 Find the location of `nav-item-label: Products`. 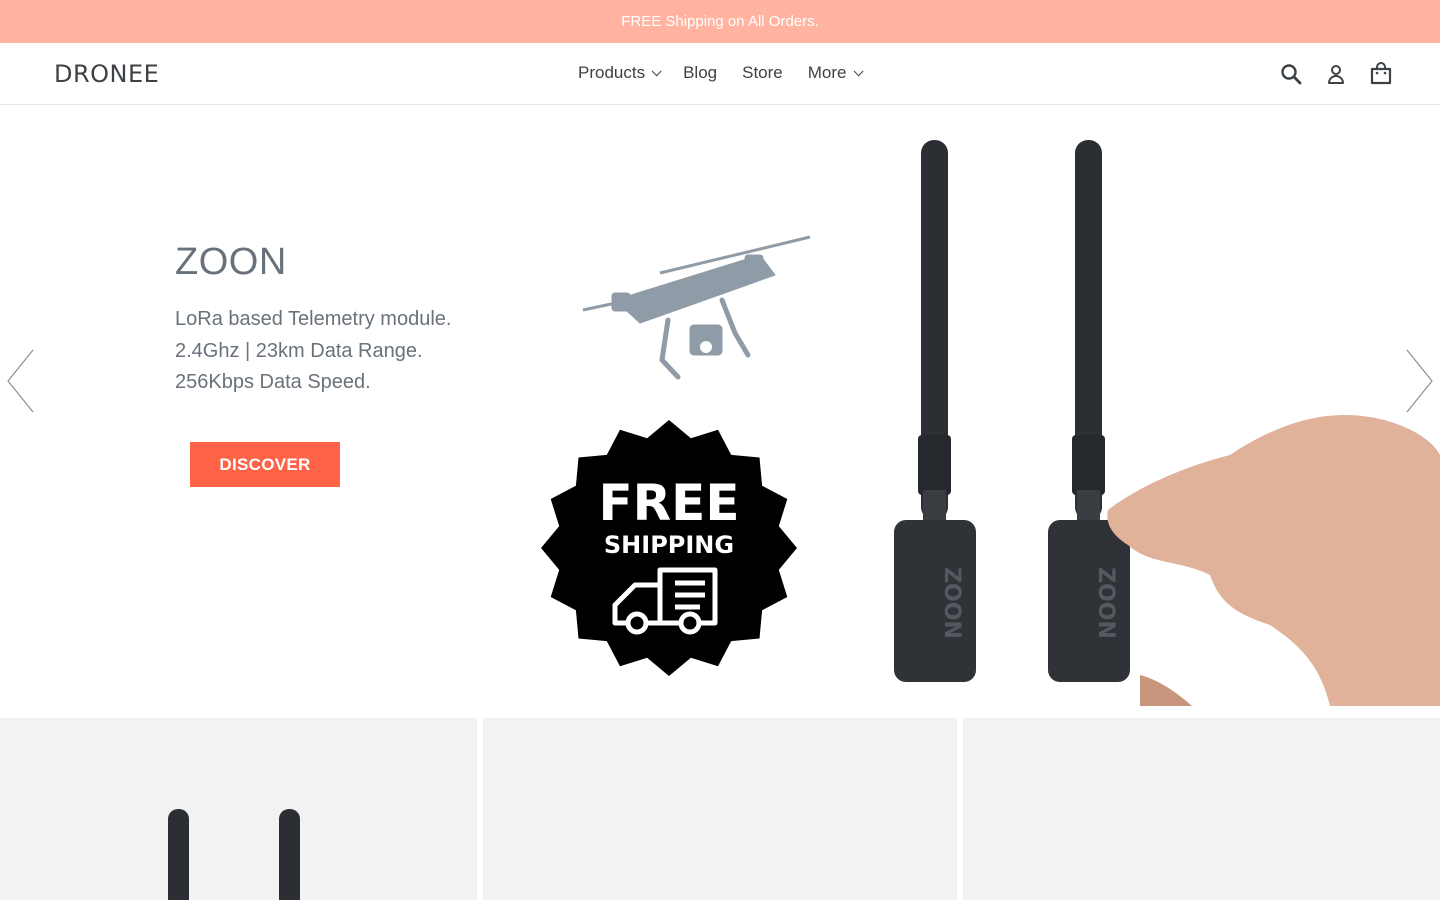

nav-item-label: Products is located at coordinates (612, 72).